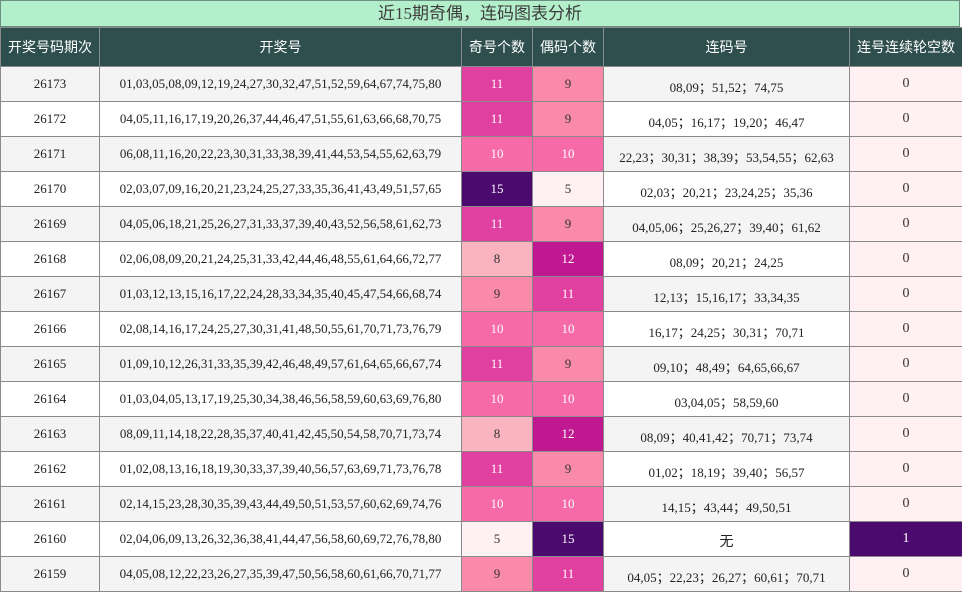 The image size is (962, 592). What do you see at coordinates (727, 84) in the screenshot?
I see `consecutive-cell: 08,09；51,52；74,75` at bounding box center [727, 84].